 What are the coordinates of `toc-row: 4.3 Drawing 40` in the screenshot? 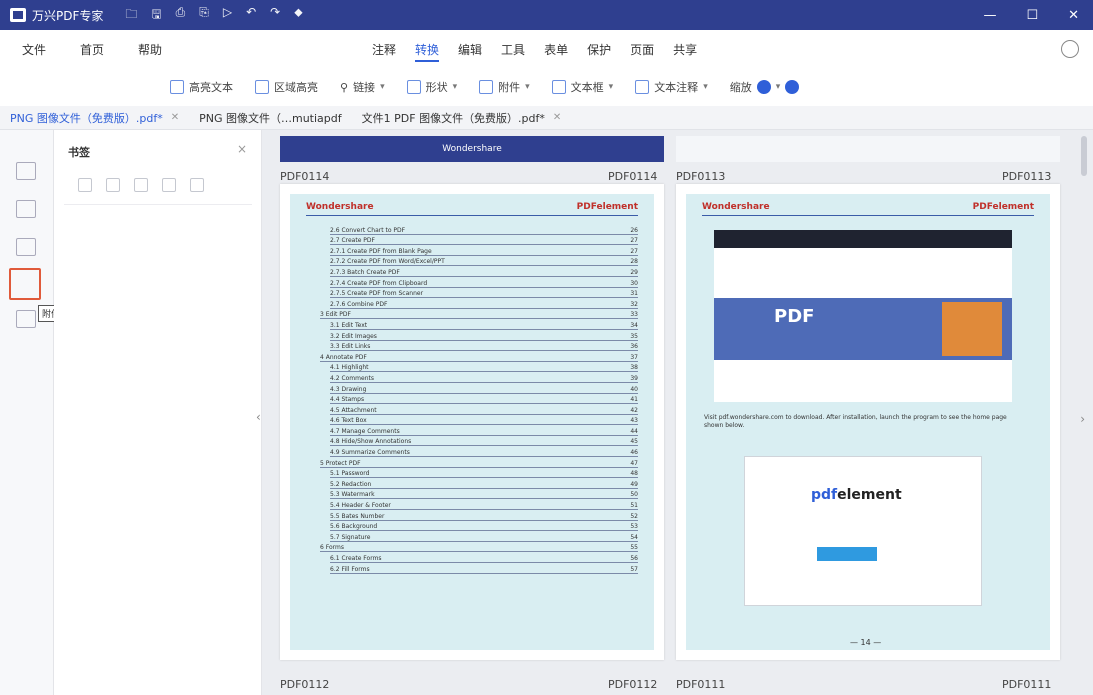 It's located at (484, 388).